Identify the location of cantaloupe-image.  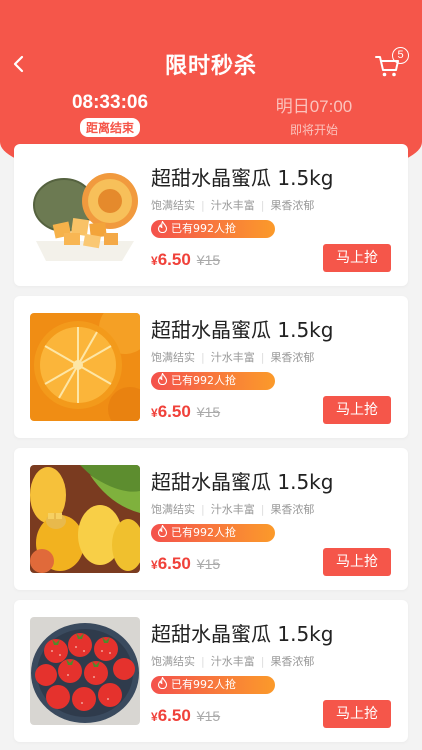
(85, 215).